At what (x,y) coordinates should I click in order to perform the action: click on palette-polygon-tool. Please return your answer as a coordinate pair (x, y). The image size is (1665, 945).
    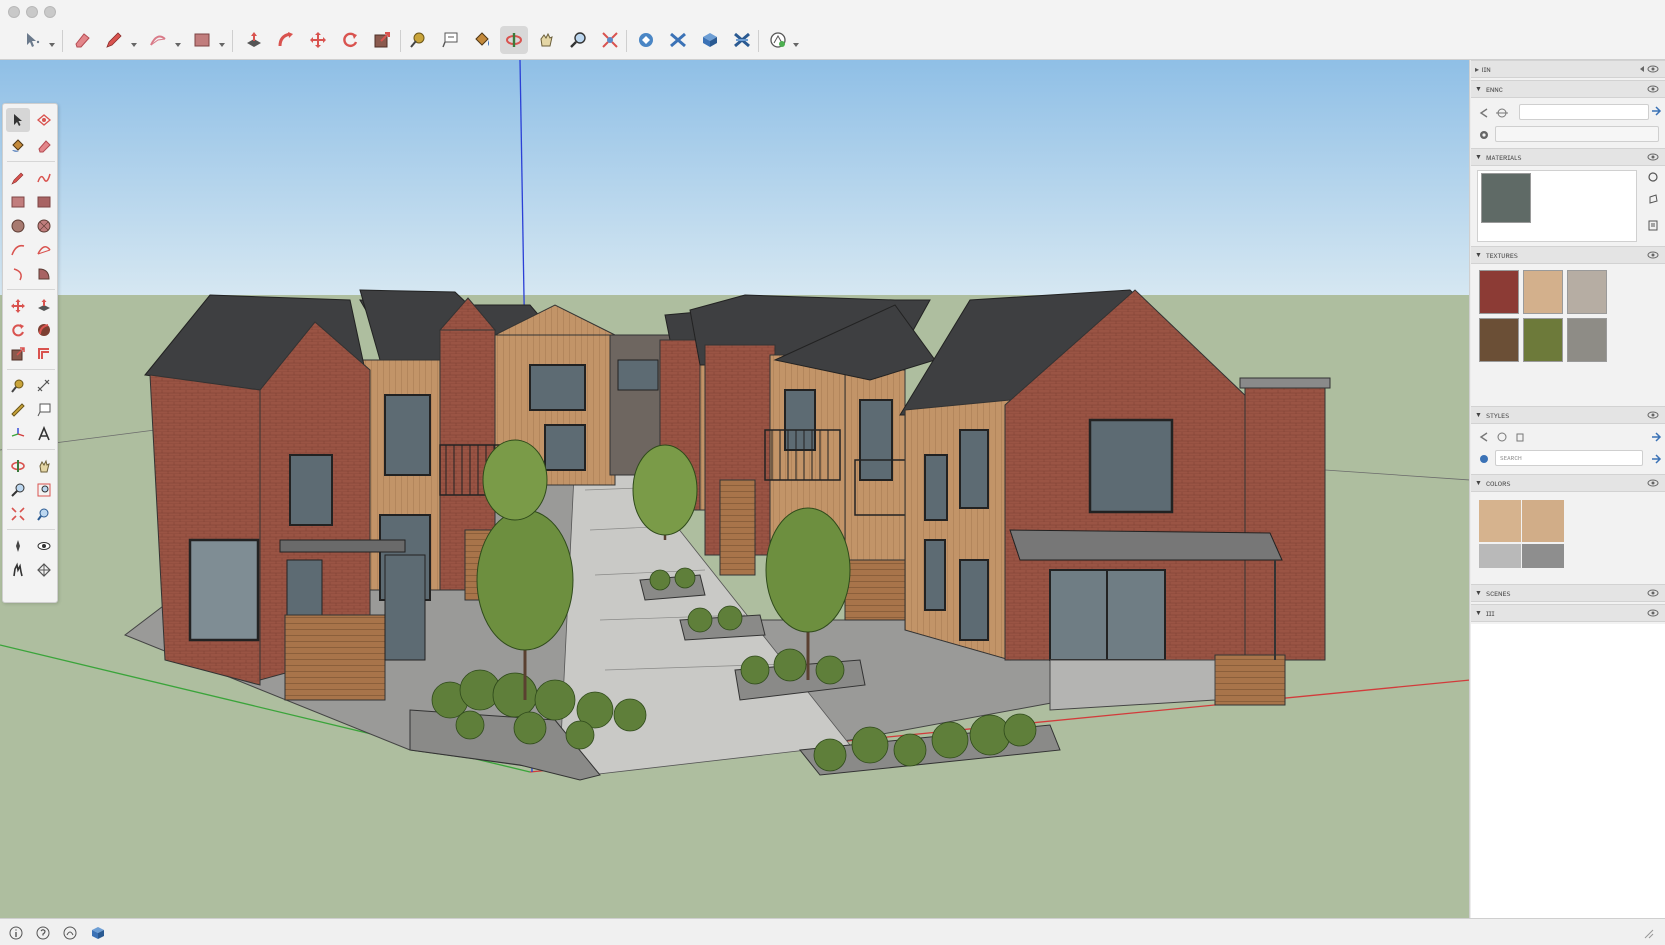
    Looking at the image, I should click on (44, 226).